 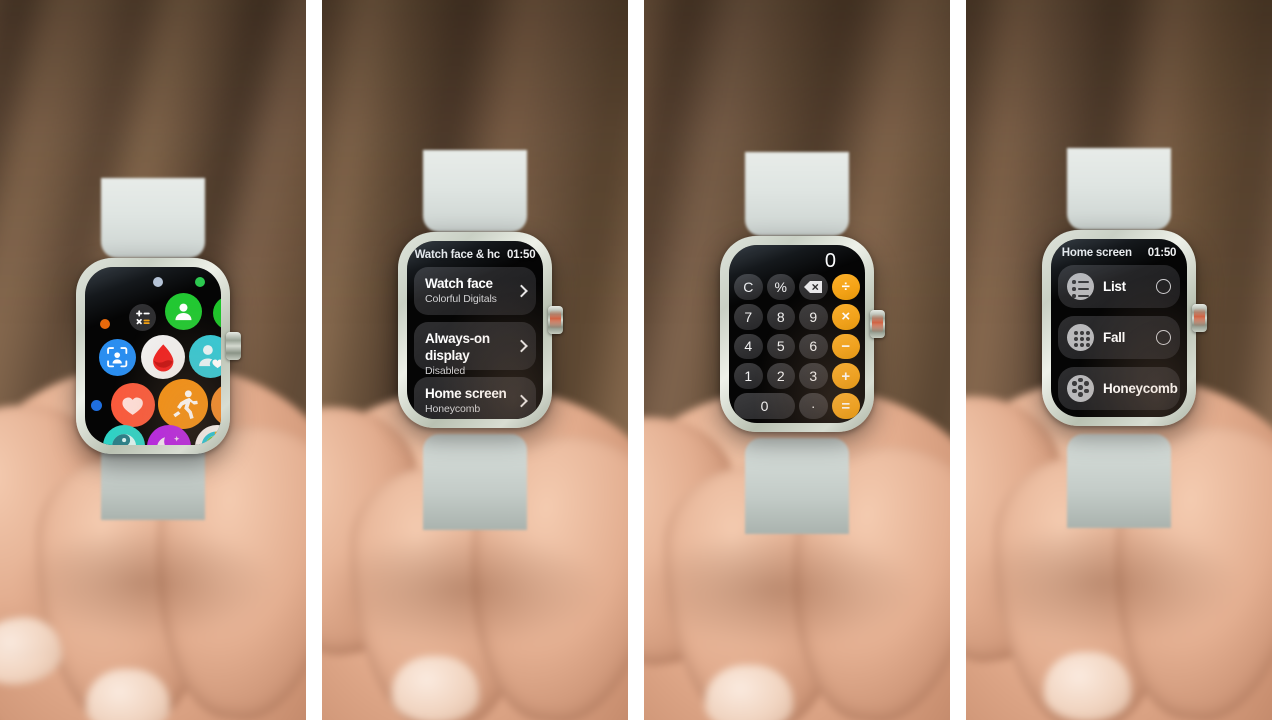 I want to click on calculator-icon, so click(x=143, y=318).